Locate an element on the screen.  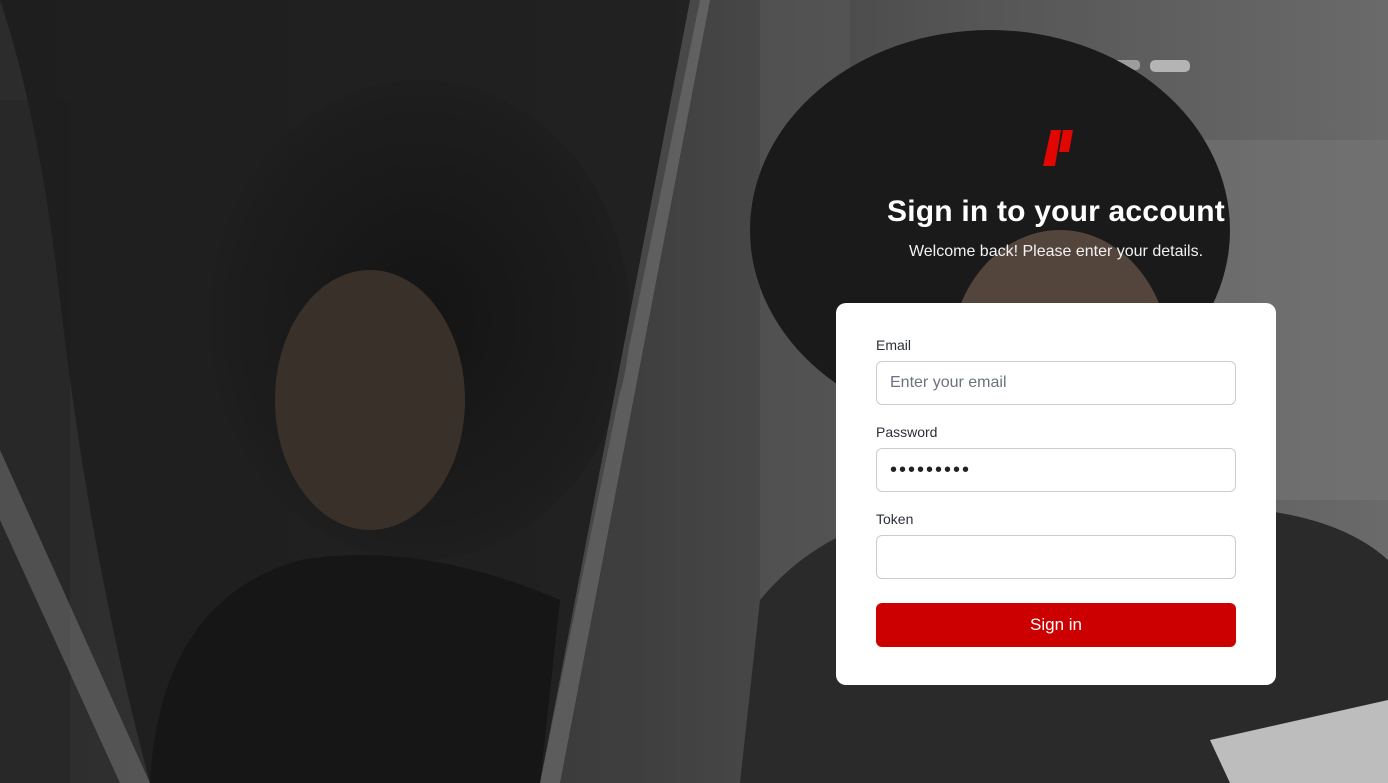
page-title: Sign in to your account is located at coordinates (1056, 211).